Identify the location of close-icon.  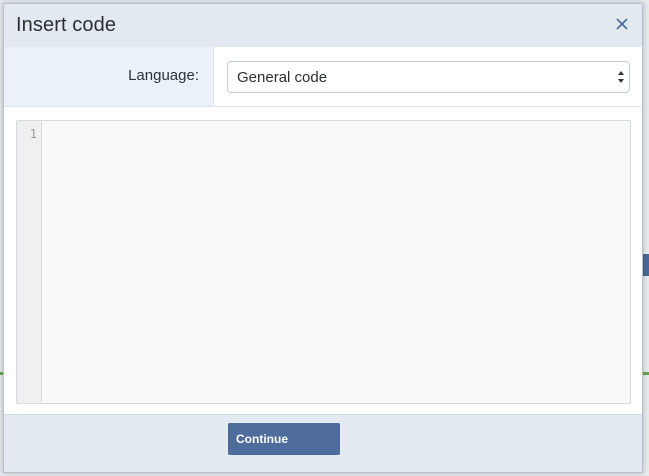
(622, 24).